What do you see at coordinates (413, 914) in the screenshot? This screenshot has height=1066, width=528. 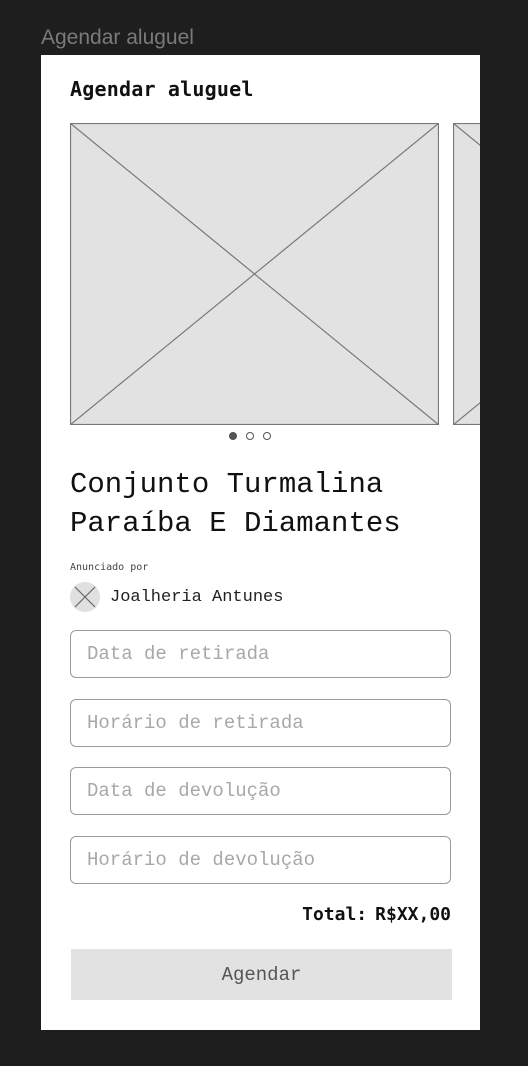 I see `total-value: R$XX,00` at bounding box center [413, 914].